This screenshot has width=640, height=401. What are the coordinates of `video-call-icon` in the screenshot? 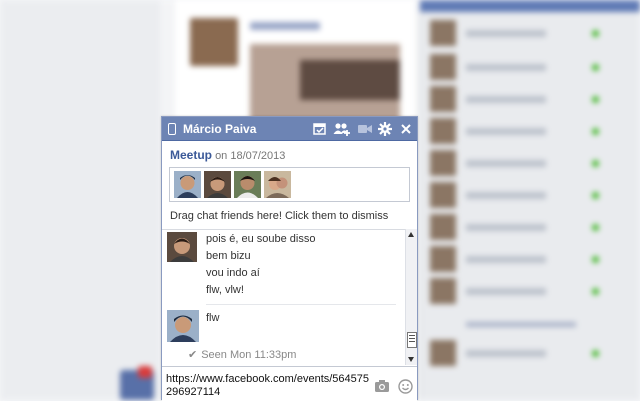 It's located at (365, 129).